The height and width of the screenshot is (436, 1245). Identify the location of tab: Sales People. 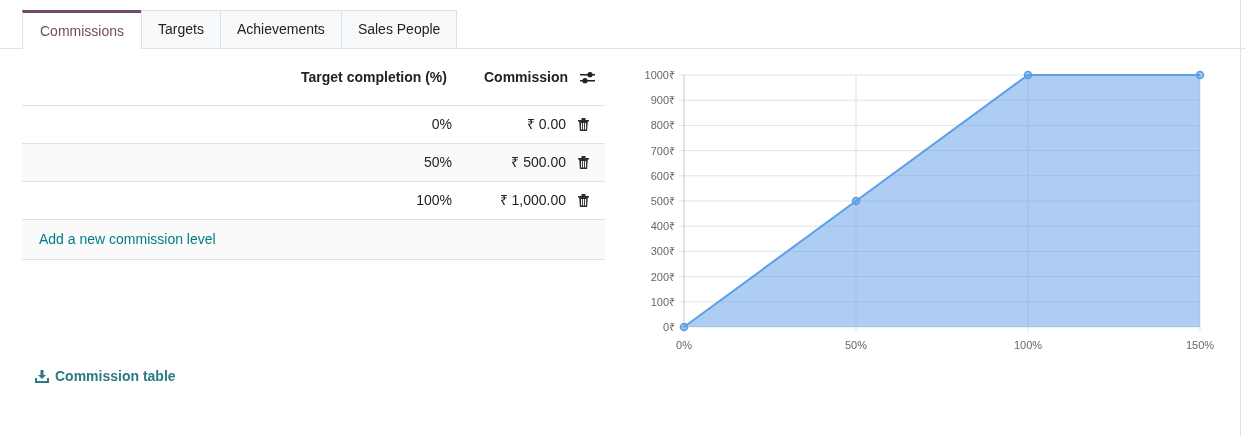
(399, 29).